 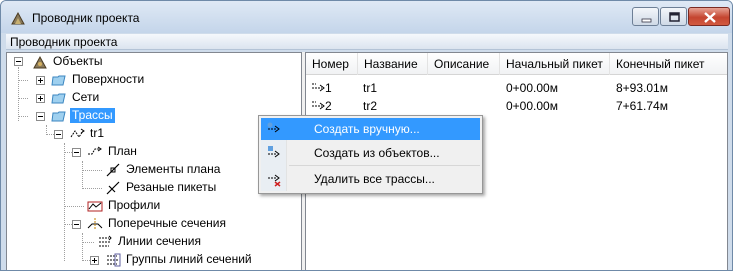 What do you see at coordinates (40, 62) in the screenshot?
I see `objects-icon` at bounding box center [40, 62].